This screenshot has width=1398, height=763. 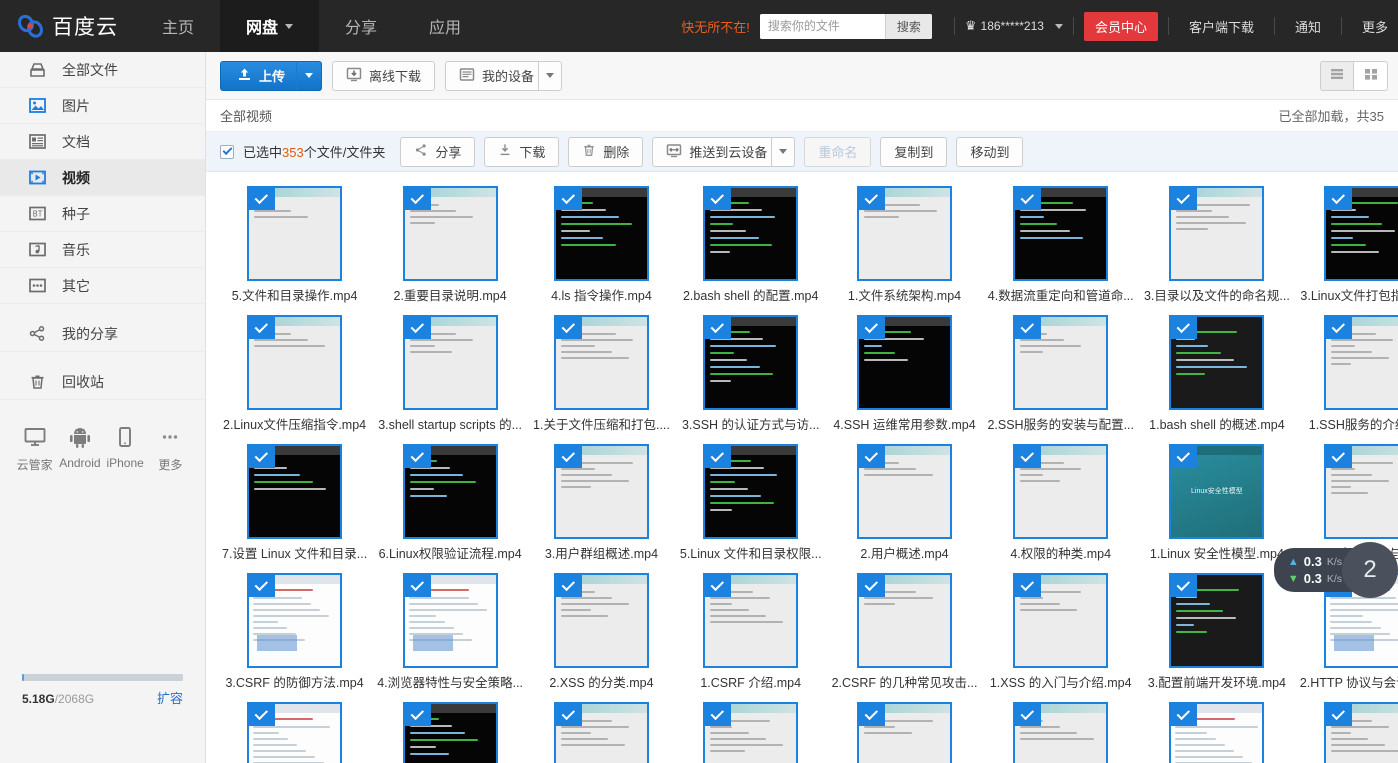 What do you see at coordinates (601, 244) in the screenshot?
I see `file-card: 4.ls 指令操作.mp4` at bounding box center [601, 244].